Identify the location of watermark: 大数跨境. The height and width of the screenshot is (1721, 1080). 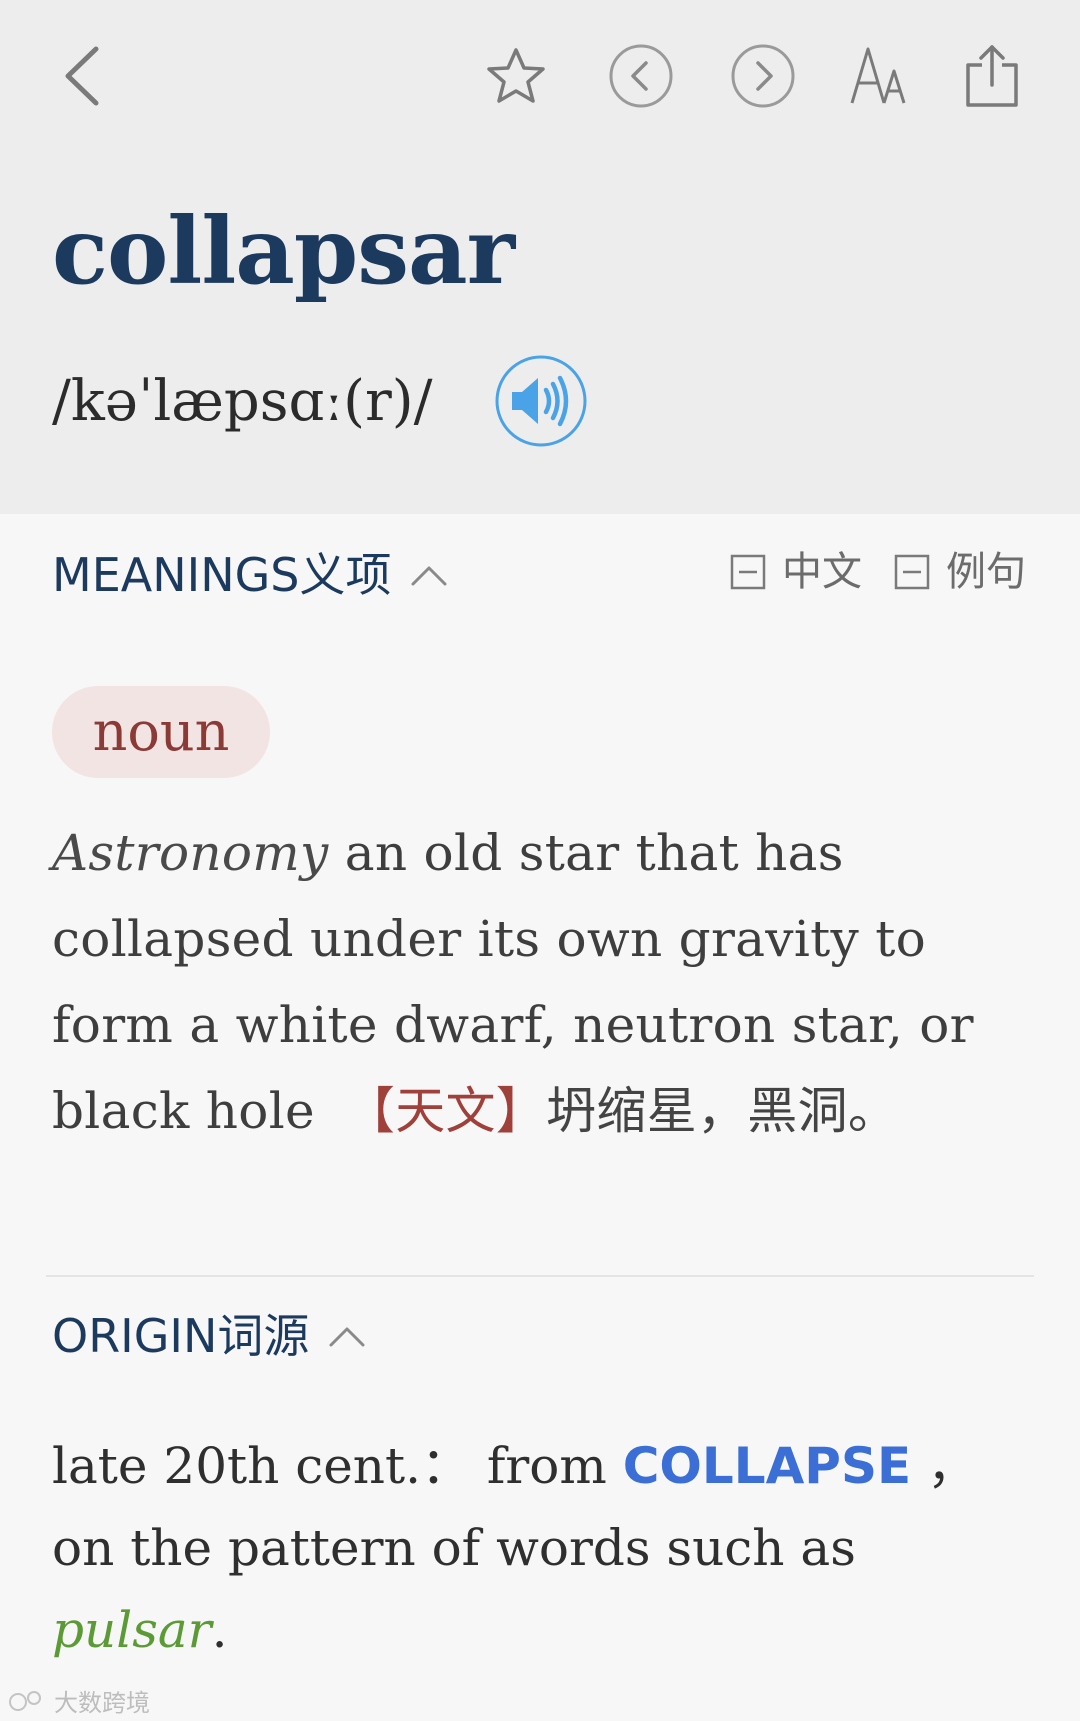
(79, 1700).